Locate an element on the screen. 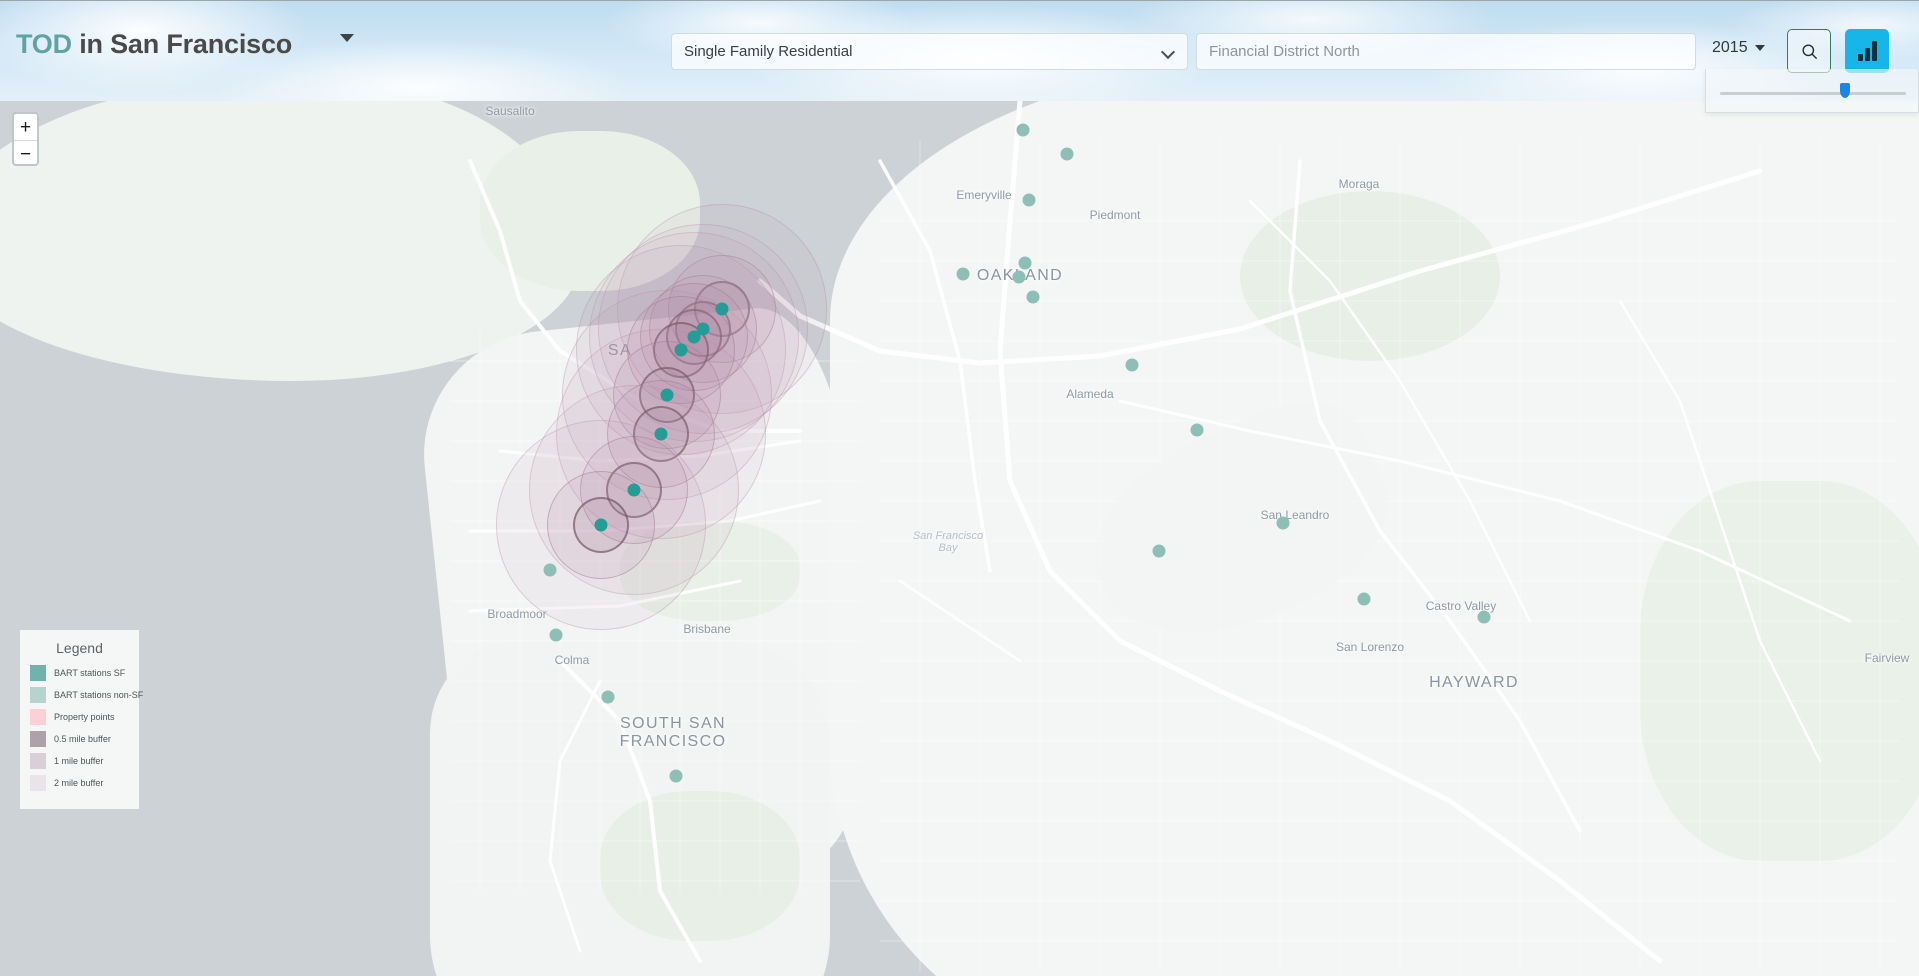 The width and height of the screenshot is (1919, 976). chart-toggle-button is located at coordinates (1867, 51).